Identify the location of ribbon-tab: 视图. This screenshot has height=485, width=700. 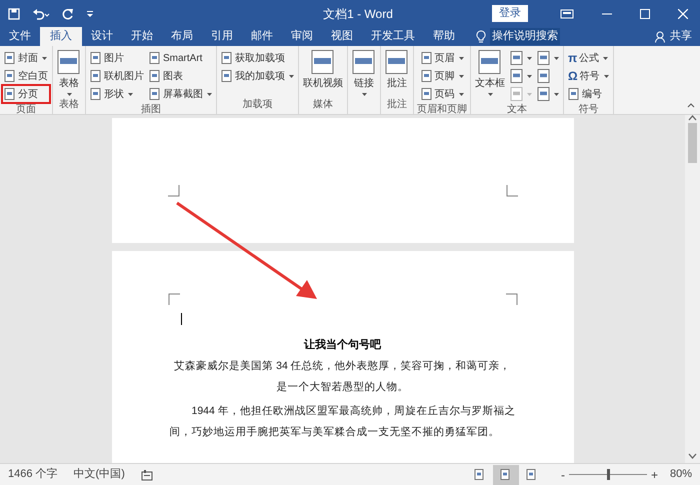
(342, 36).